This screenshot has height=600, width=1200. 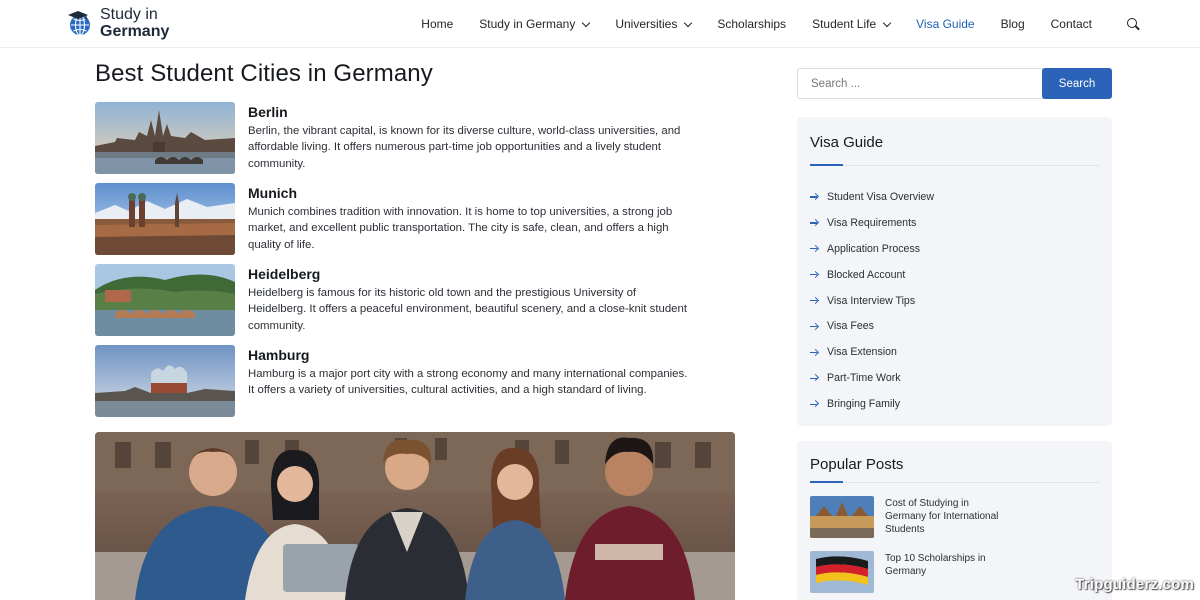 I want to click on search-button: Search, so click(x=1077, y=83).